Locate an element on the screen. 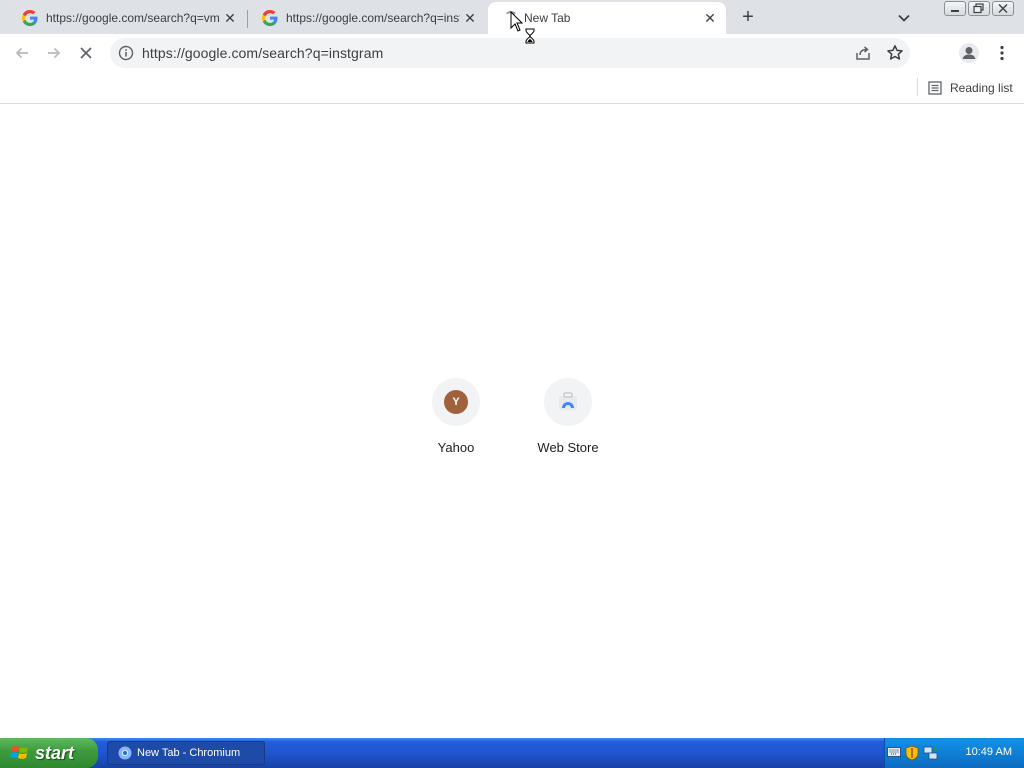 This screenshot has height=768, width=1024. shortcut-web-store: Web Store is located at coordinates (568, 423).